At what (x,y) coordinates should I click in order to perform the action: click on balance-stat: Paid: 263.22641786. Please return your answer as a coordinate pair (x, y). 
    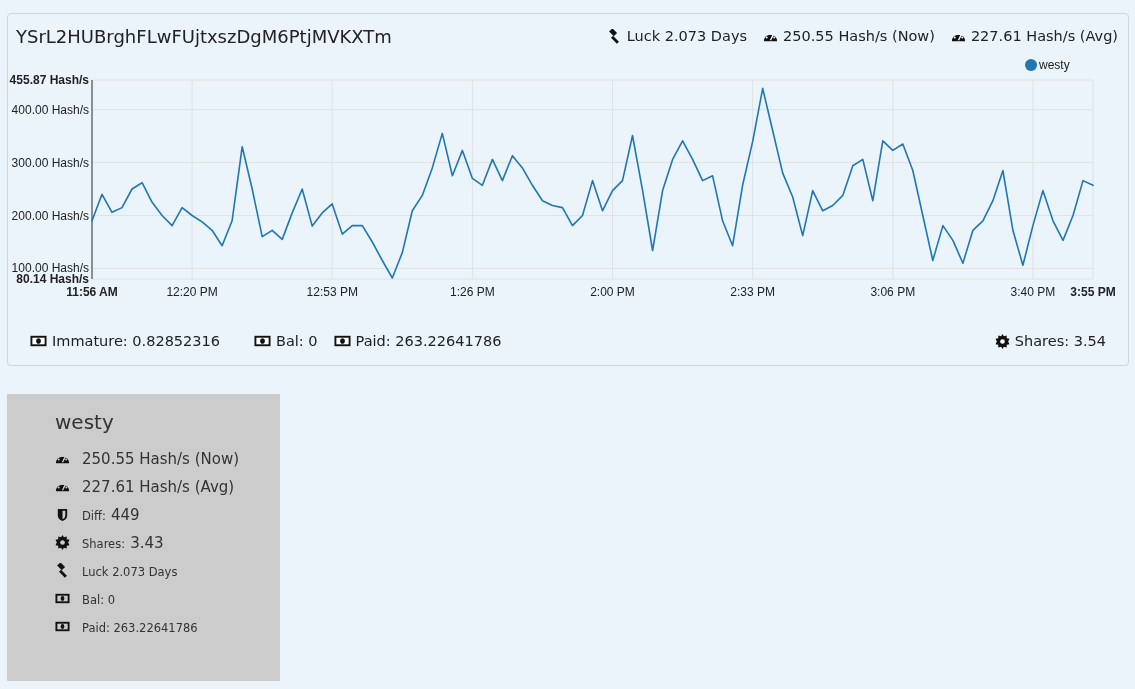
    Looking at the image, I should click on (428, 341).